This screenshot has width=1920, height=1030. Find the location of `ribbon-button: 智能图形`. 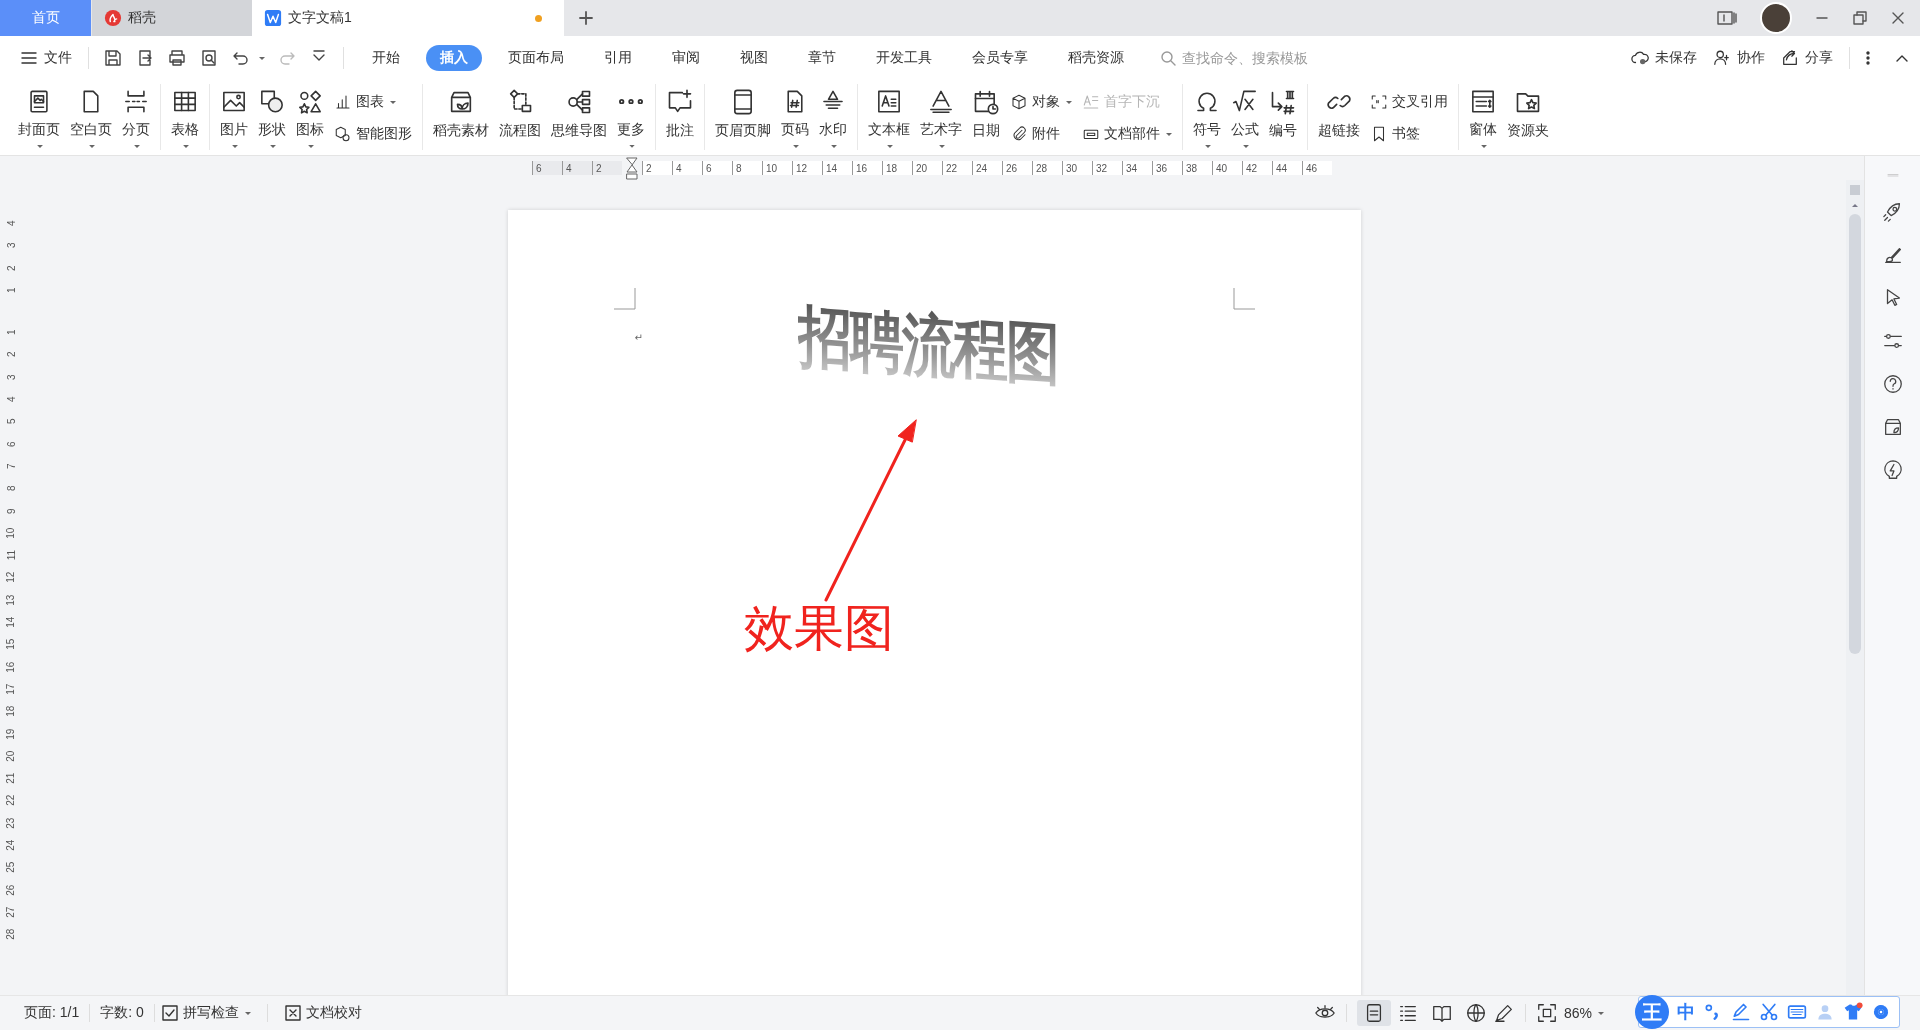

ribbon-button: 智能图形 is located at coordinates (373, 134).